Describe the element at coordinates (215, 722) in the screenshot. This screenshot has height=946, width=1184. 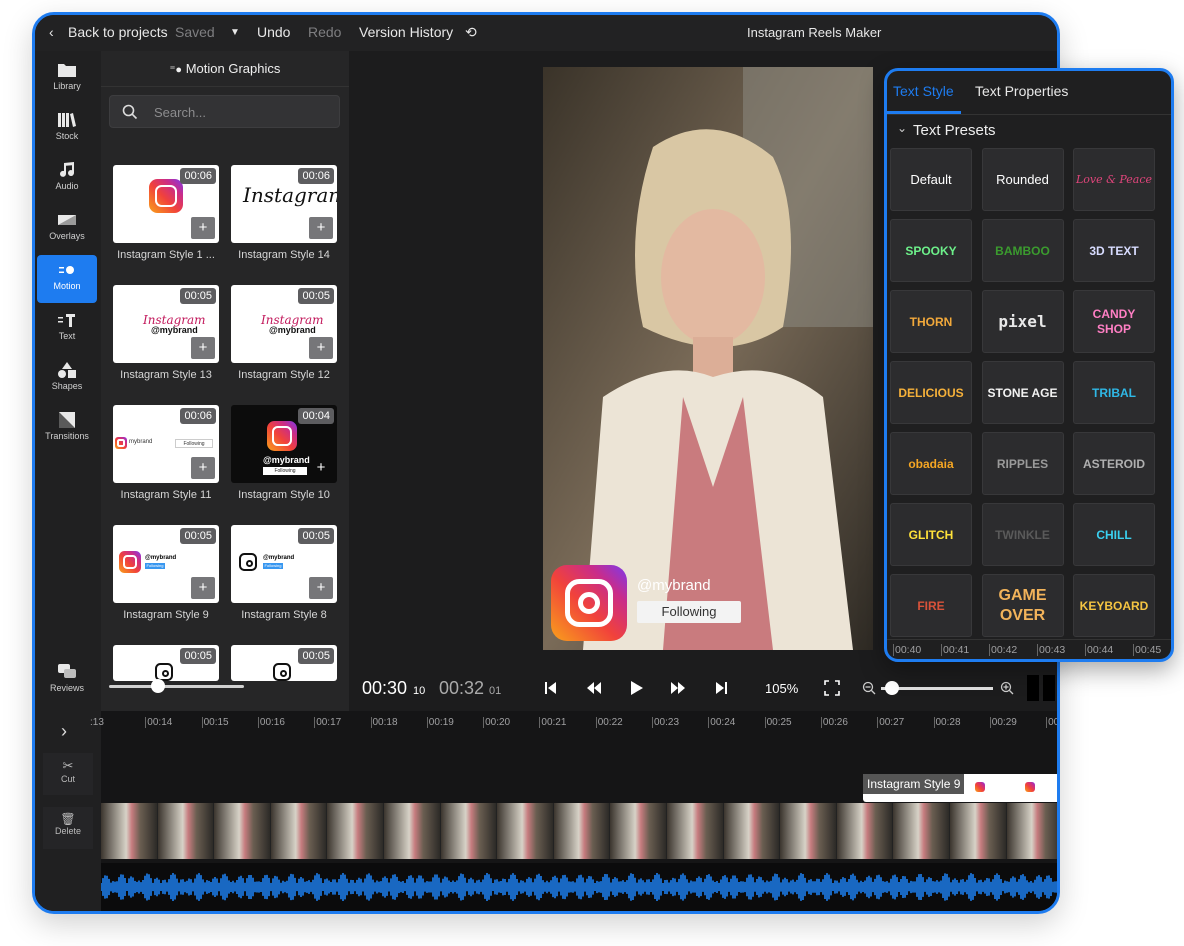
I see `ruler-tick-label: 00:15` at that location.